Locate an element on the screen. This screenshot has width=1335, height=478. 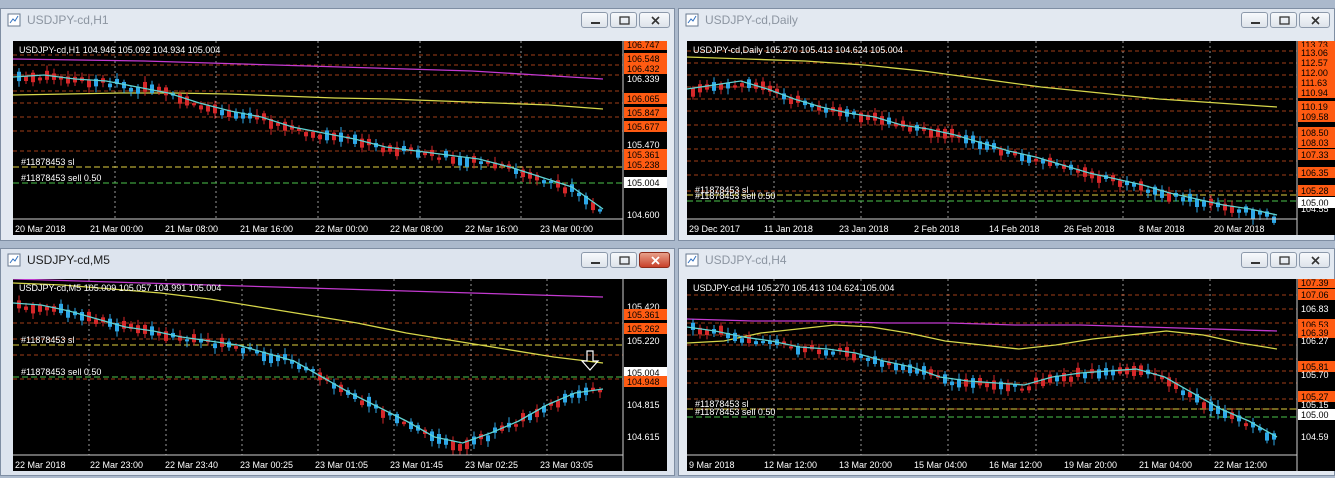
close-icon is located at coordinates (655, 20).